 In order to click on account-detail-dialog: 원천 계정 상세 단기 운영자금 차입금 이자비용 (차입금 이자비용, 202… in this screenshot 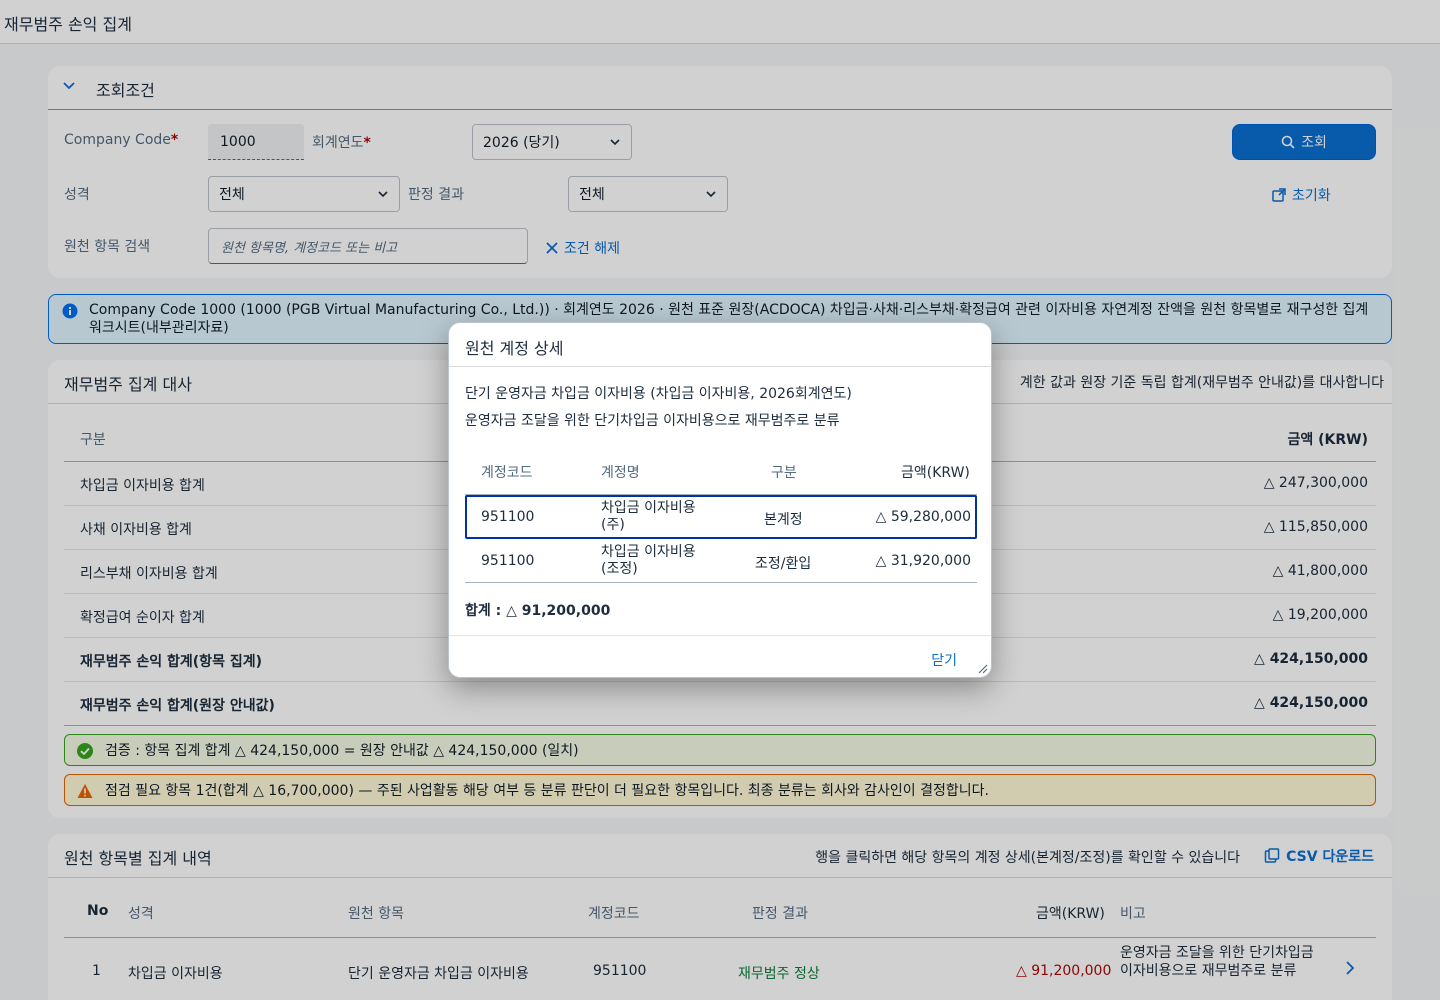, I will do `click(720, 500)`.